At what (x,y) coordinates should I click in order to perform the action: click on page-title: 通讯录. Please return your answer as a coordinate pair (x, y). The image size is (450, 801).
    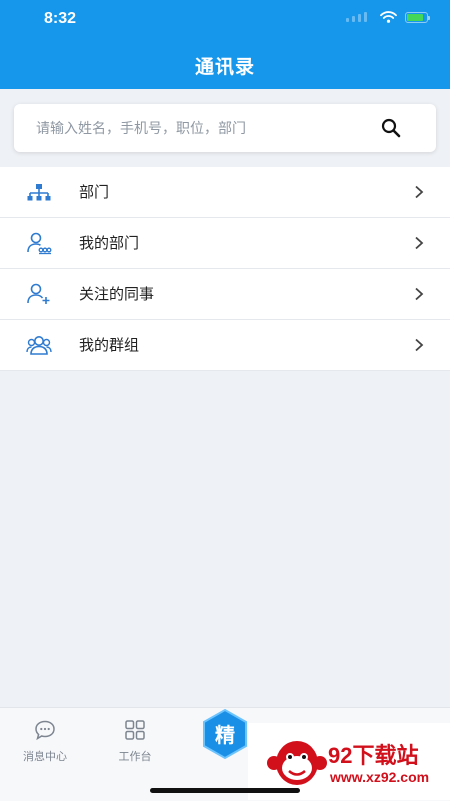
    Looking at the image, I should click on (224, 67).